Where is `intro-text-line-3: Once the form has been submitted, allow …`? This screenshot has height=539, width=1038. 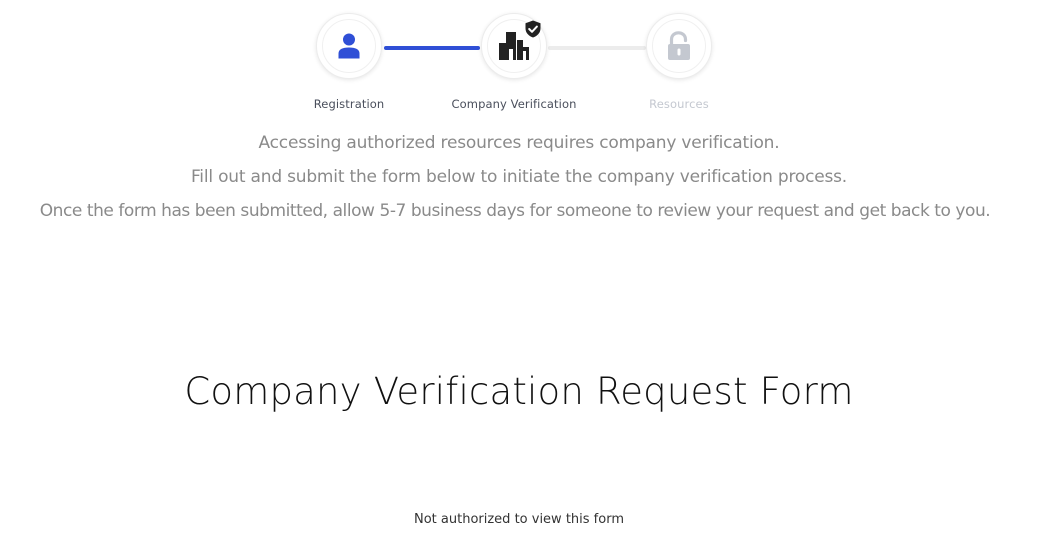
intro-text-line-3: Once the form has been submitted, allow … is located at coordinates (515, 211).